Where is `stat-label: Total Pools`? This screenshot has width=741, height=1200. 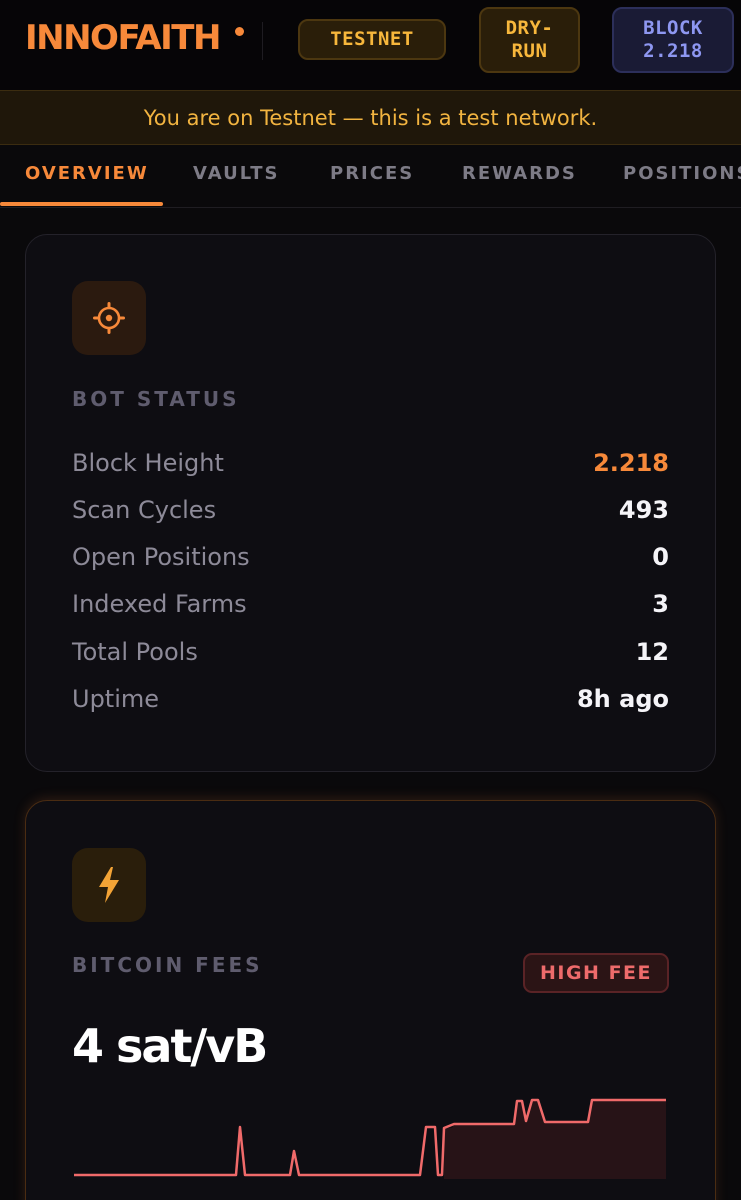
stat-label: Total Pools is located at coordinates (135, 652).